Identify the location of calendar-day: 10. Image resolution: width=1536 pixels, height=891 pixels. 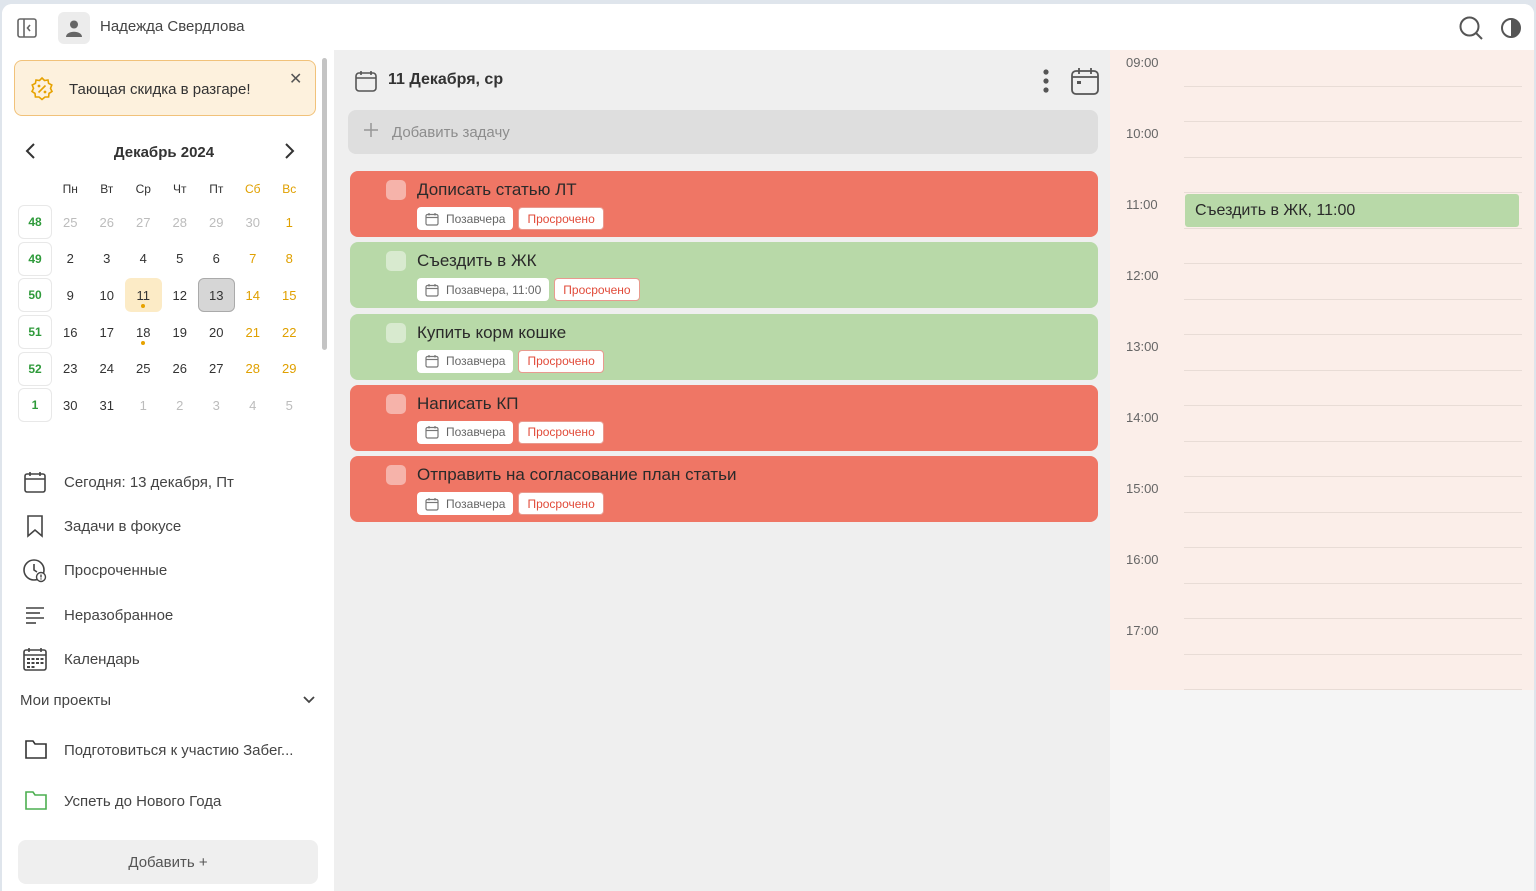
(107, 295).